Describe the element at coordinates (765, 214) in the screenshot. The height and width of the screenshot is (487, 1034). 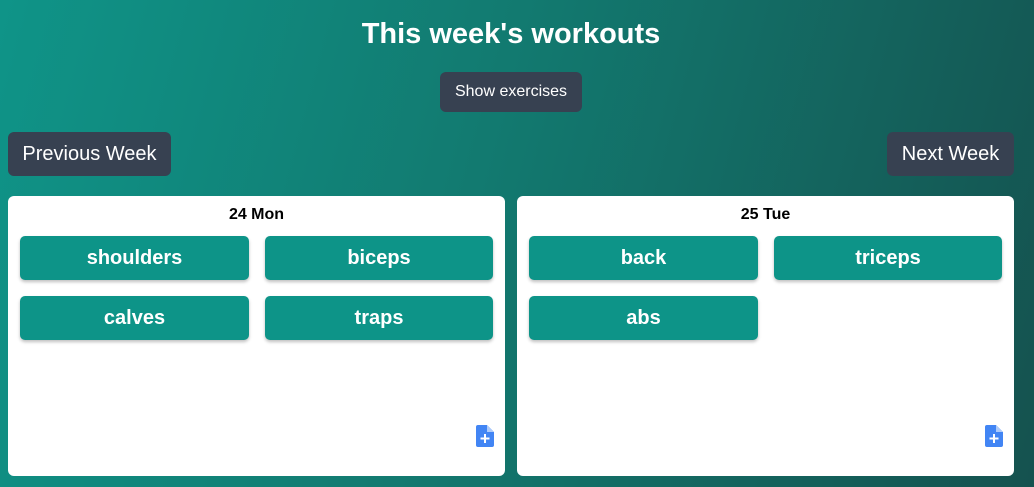
I see `day-title: 25 Tue` at that location.